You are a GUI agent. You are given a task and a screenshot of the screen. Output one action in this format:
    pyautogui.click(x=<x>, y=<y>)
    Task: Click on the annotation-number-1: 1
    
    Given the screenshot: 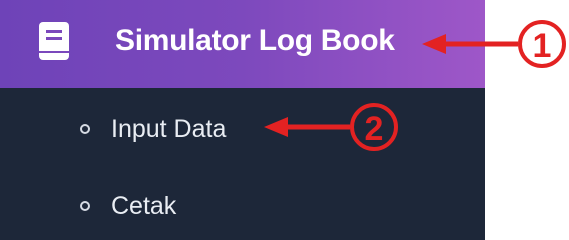 What is the action you would take?
    pyautogui.click(x=542, y=46)
    